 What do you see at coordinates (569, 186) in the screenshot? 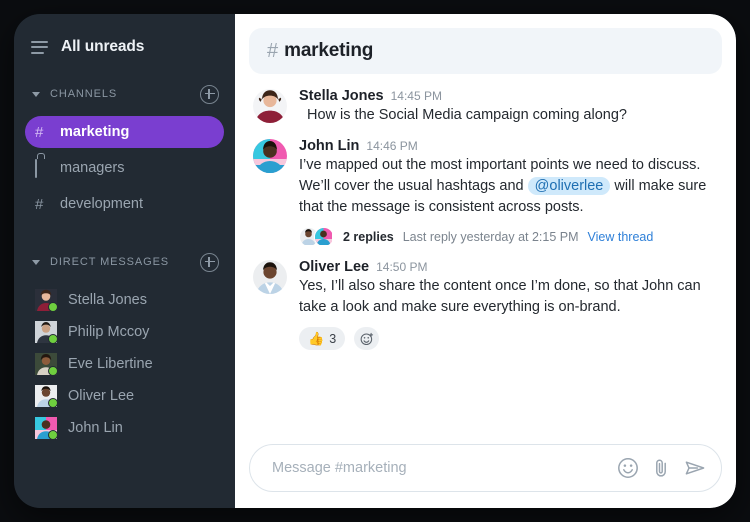
I see `mention-oliverlee: @oliverlee` at bounding box center [569, 186].